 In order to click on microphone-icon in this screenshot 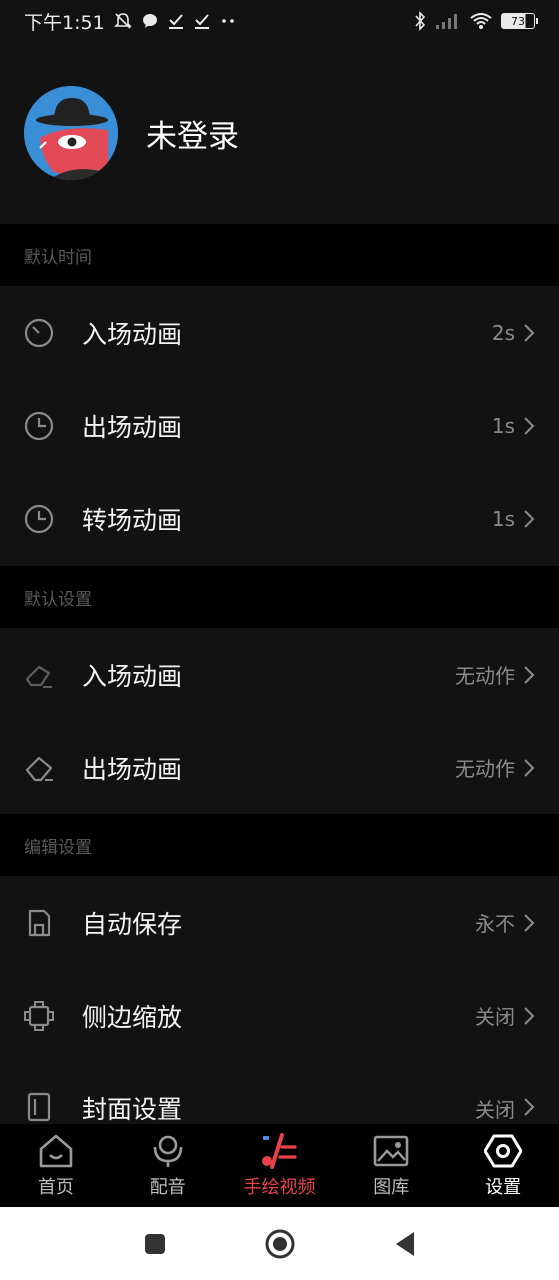, I will do `click(168, 1151)`.